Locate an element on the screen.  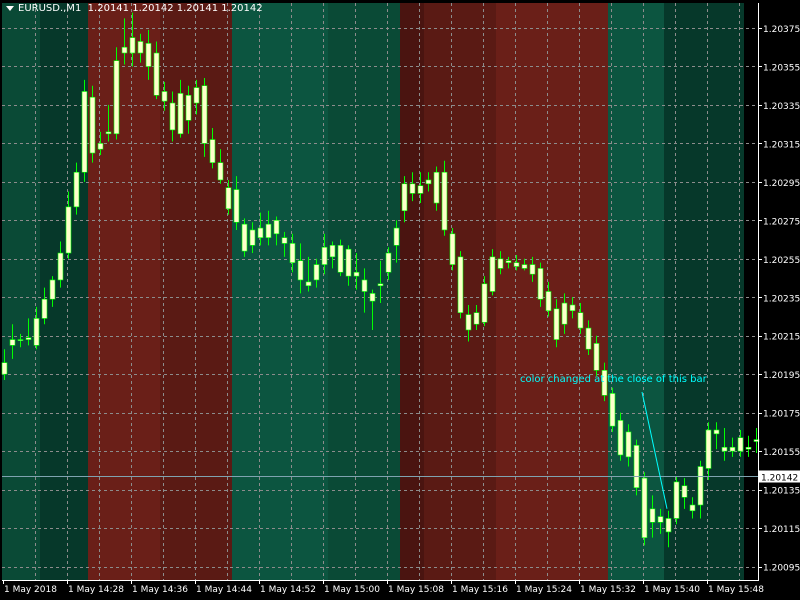
y-tick-label: 1.20095 is located at coordinates (781, 569).